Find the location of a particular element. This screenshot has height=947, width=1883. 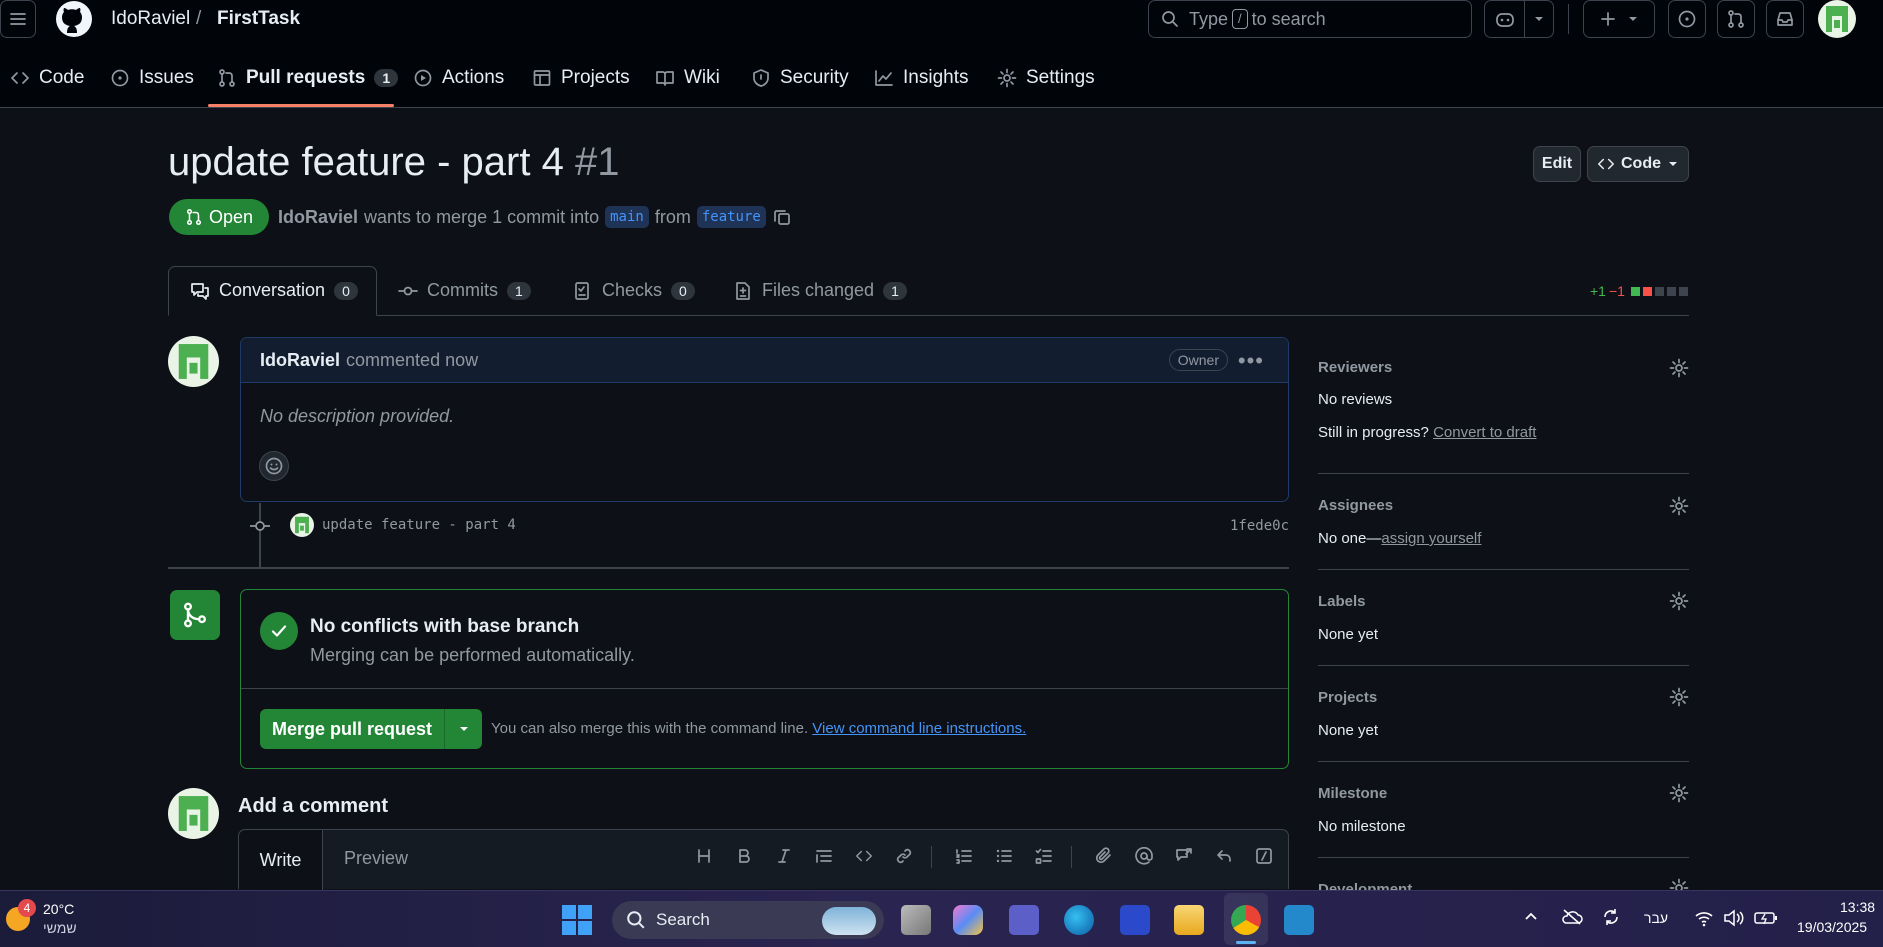

battery-icon is located at coordinates (1766, 918).